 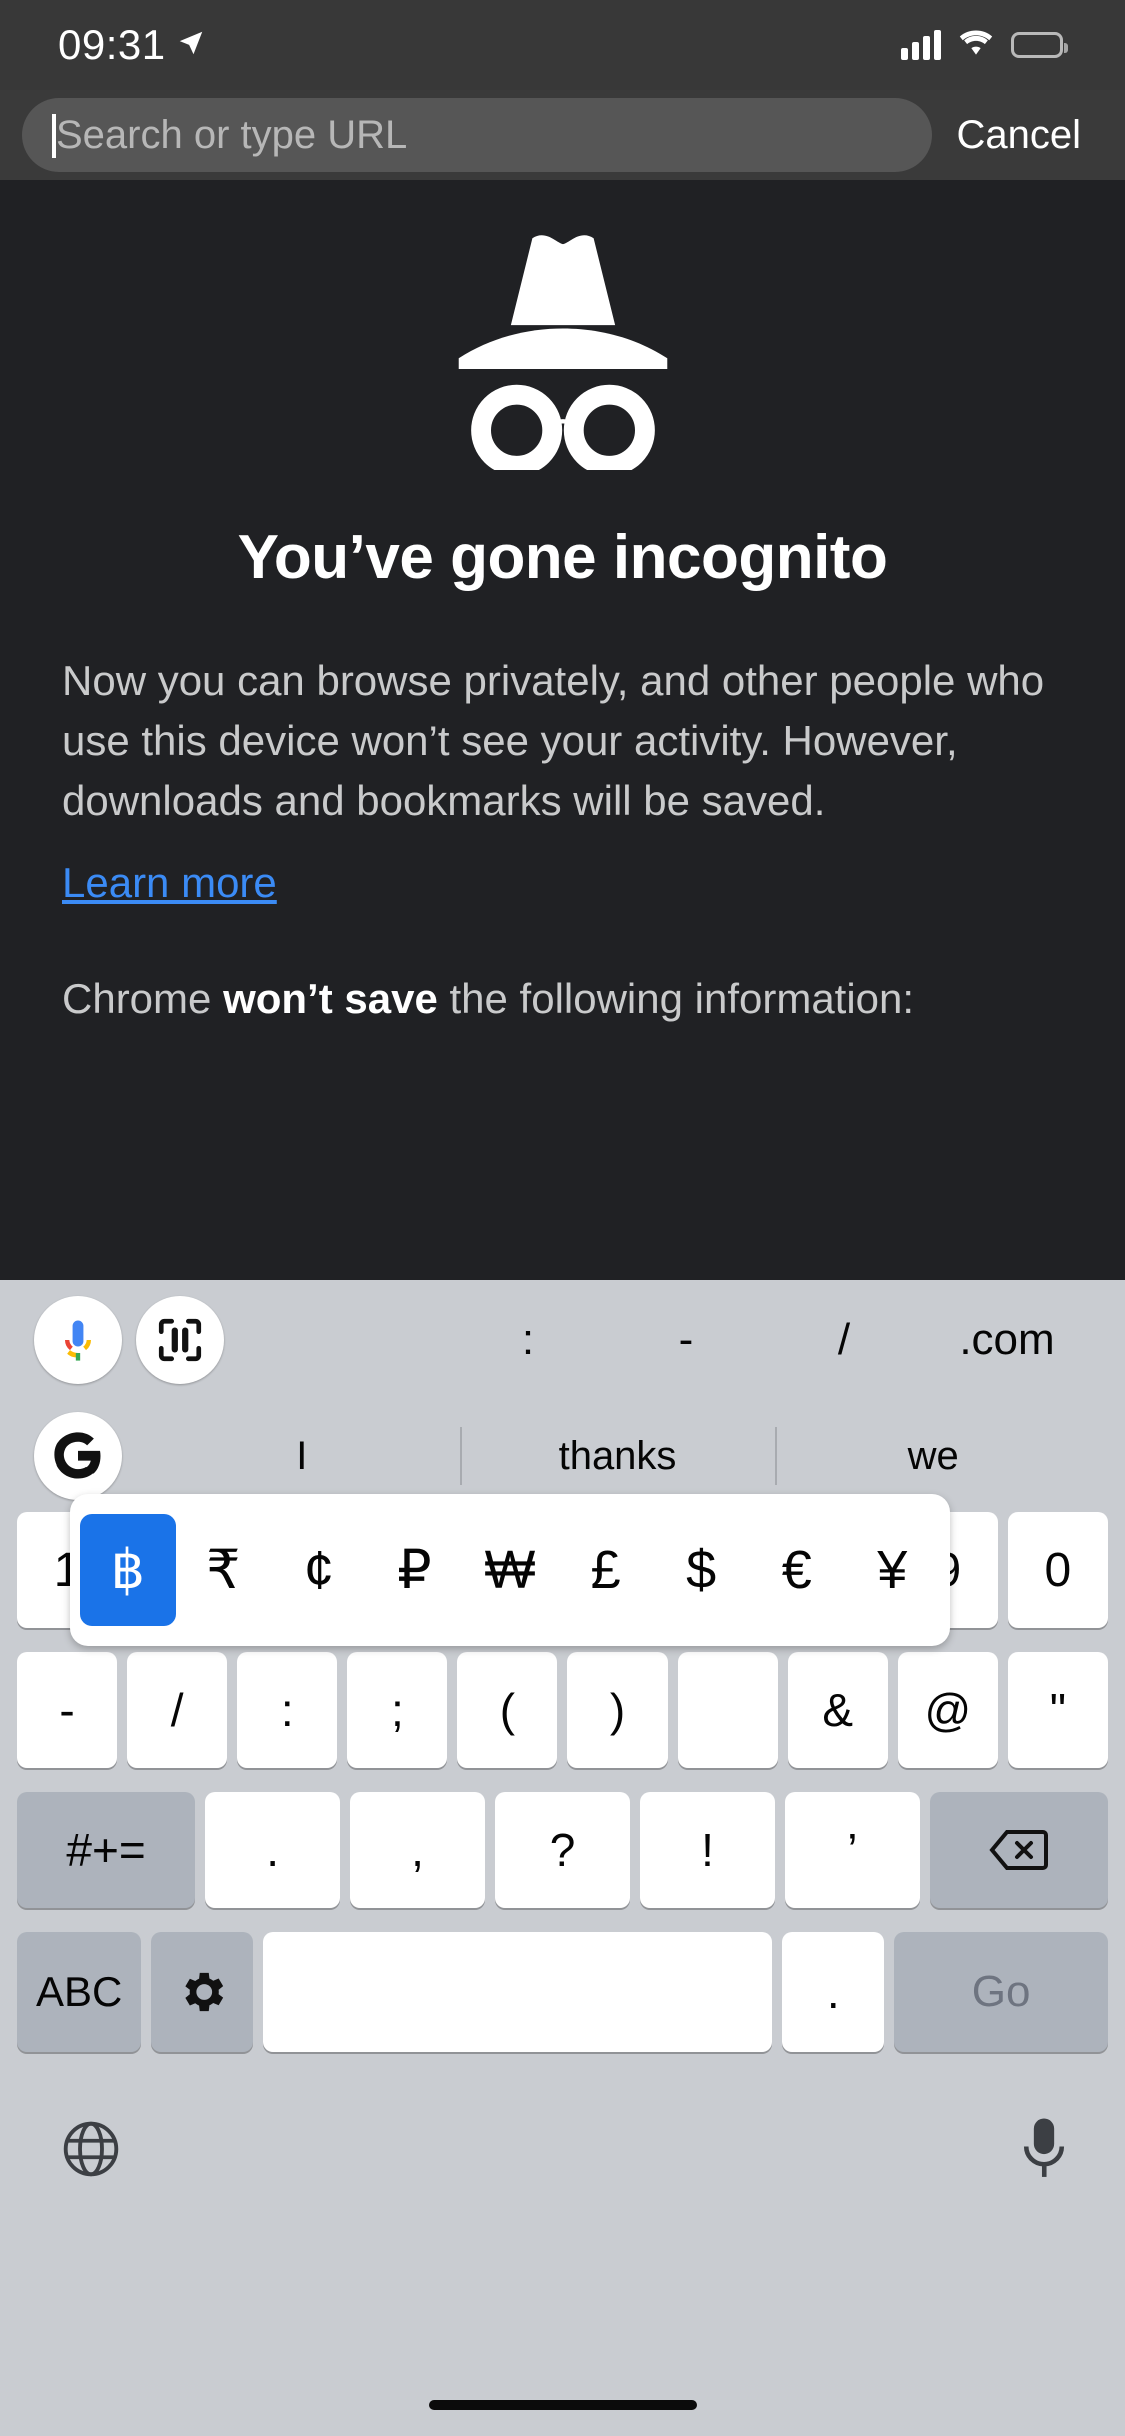 I want to click on key-go: Go, so click(x=1001, y=1992).